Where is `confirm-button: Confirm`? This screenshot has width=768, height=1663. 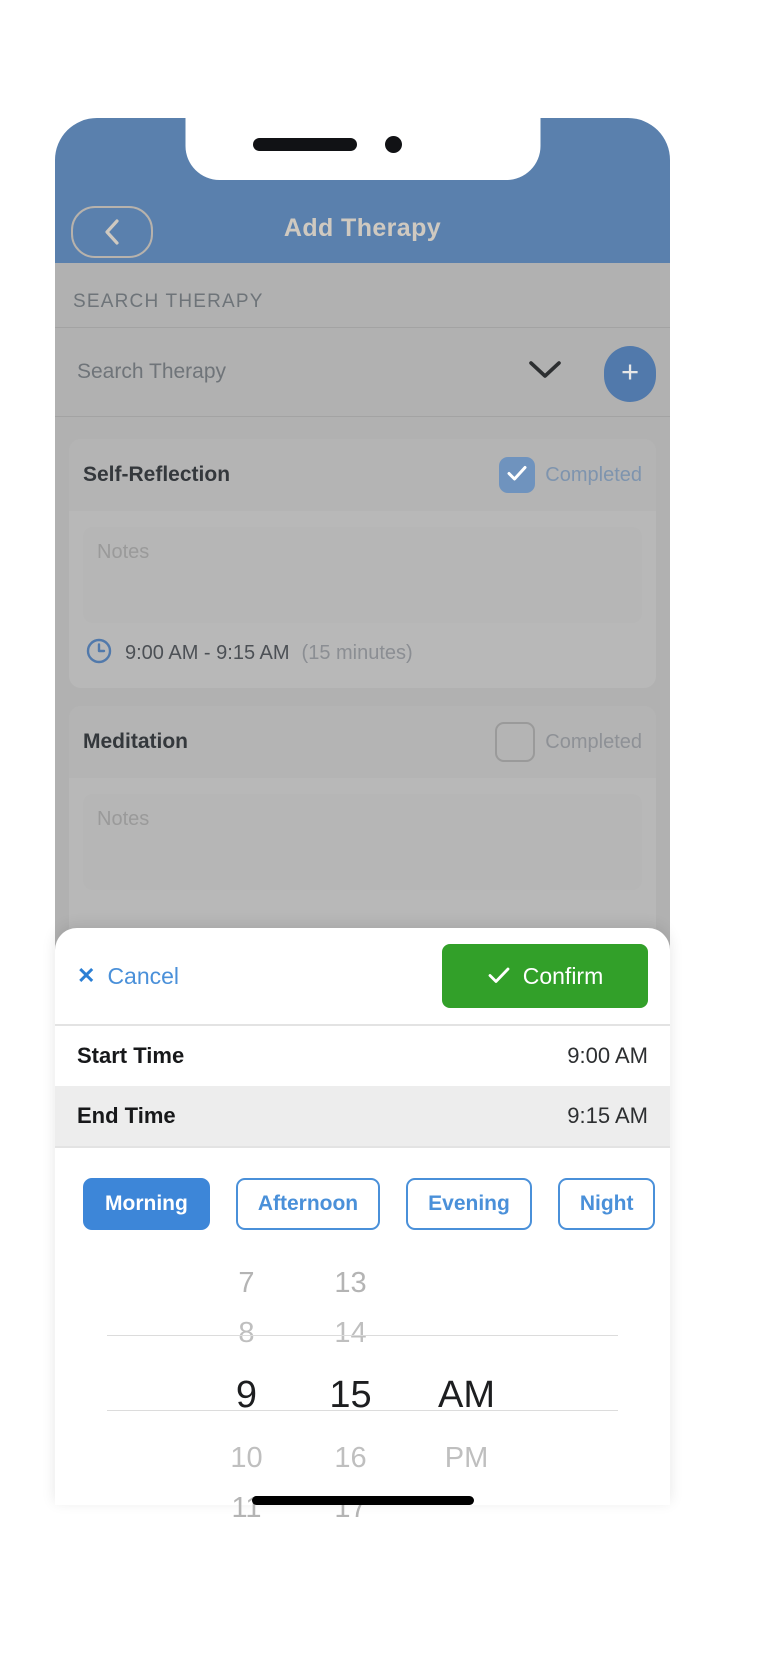 confirm-button: Confirm is located at coordinates (545, 976).